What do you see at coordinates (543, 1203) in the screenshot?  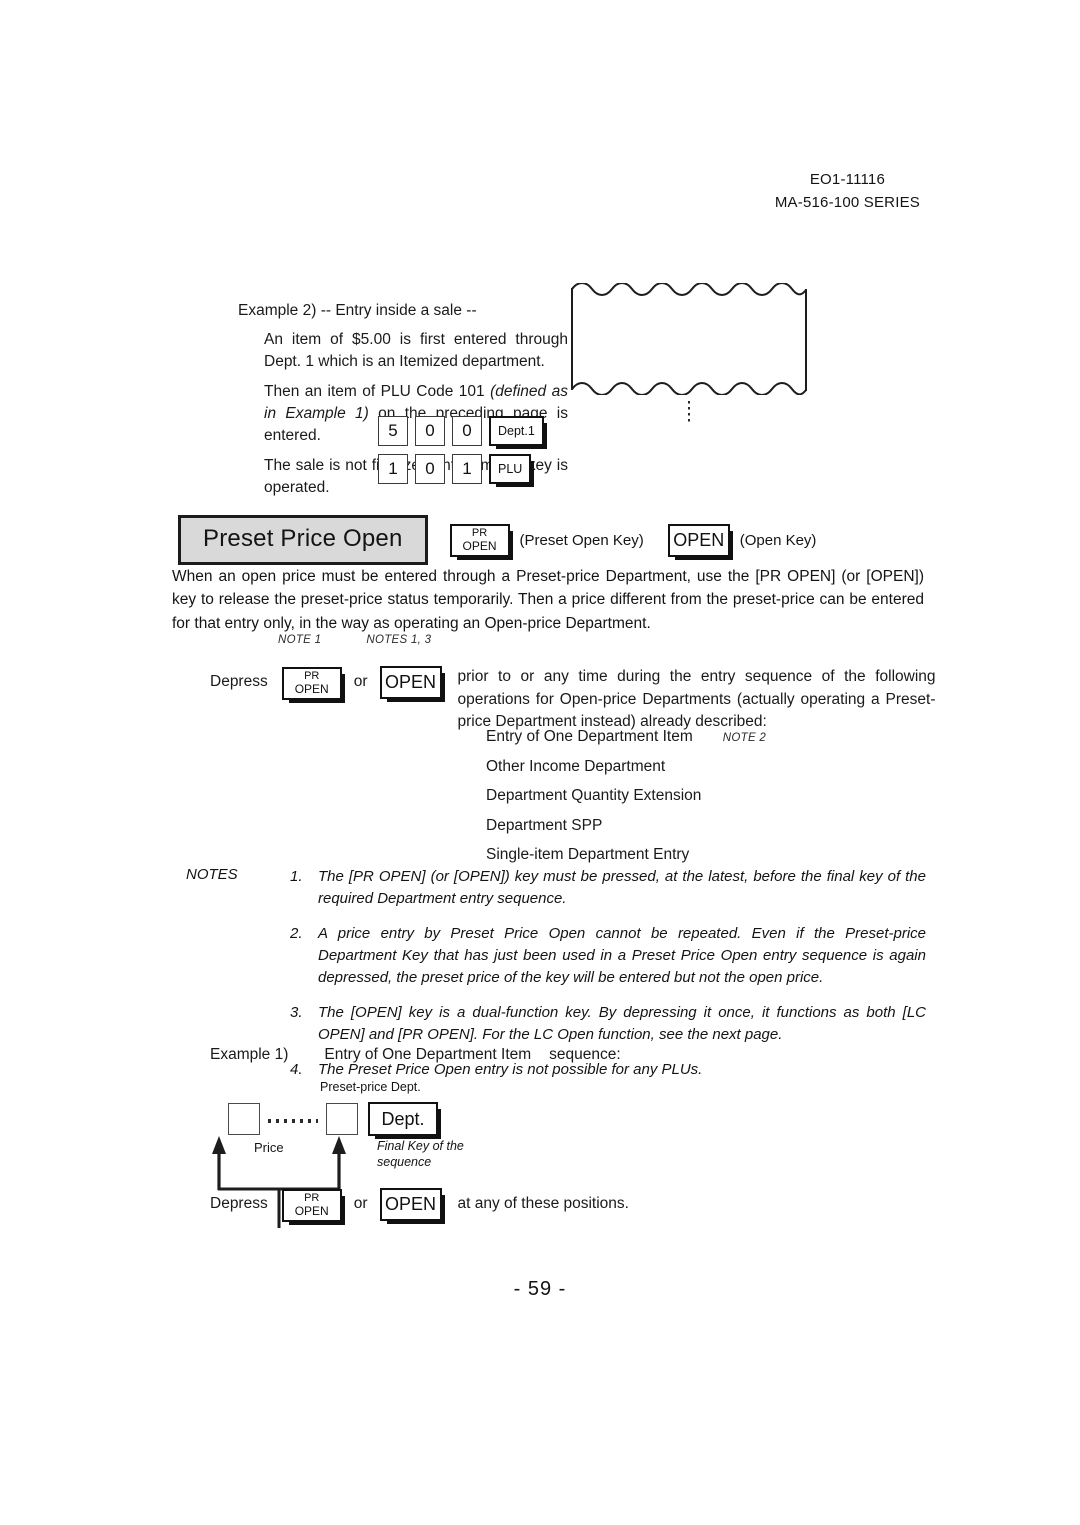 I see `depress-tail-text: at any of these positions.` at bounding box center [543, 1203].